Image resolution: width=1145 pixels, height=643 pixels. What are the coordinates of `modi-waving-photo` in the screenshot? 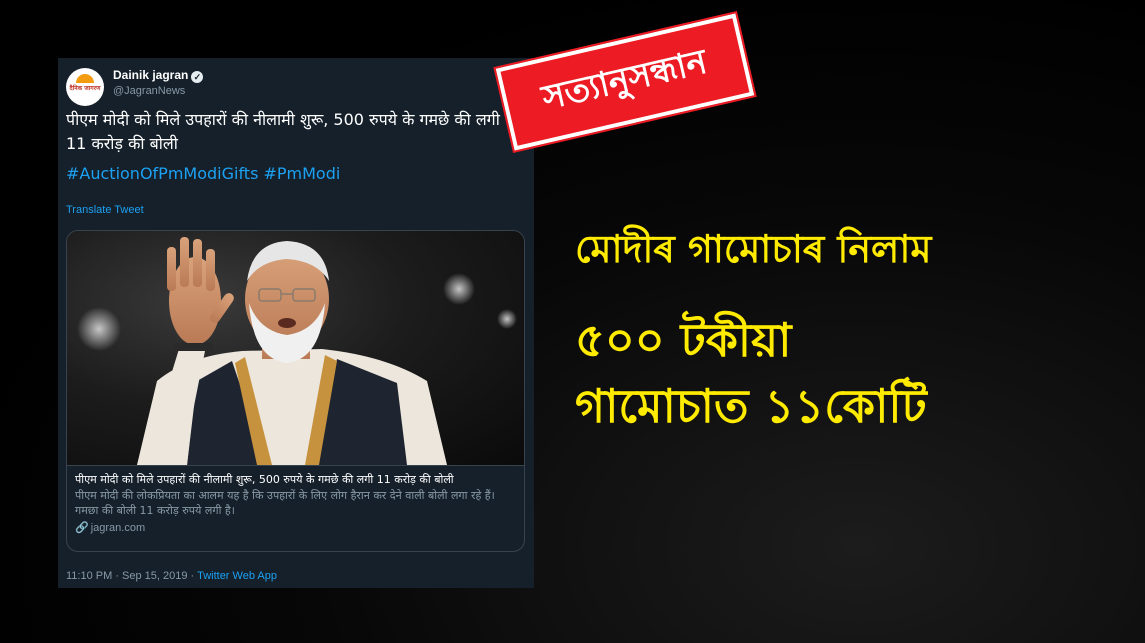 It's located at (297, 351).